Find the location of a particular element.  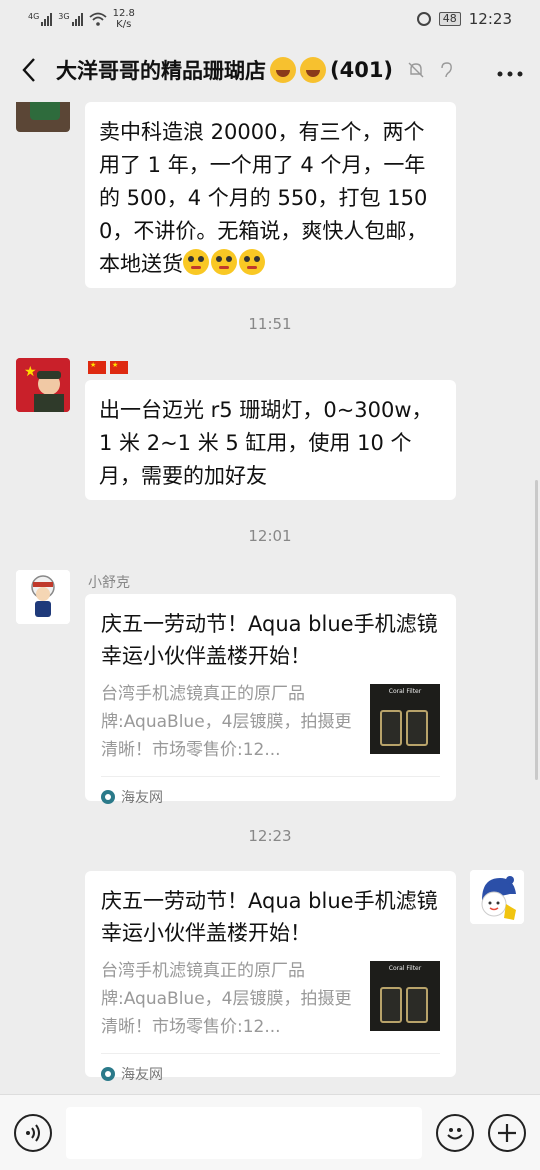

member-count: (401) is located at coordinates (362, 70).